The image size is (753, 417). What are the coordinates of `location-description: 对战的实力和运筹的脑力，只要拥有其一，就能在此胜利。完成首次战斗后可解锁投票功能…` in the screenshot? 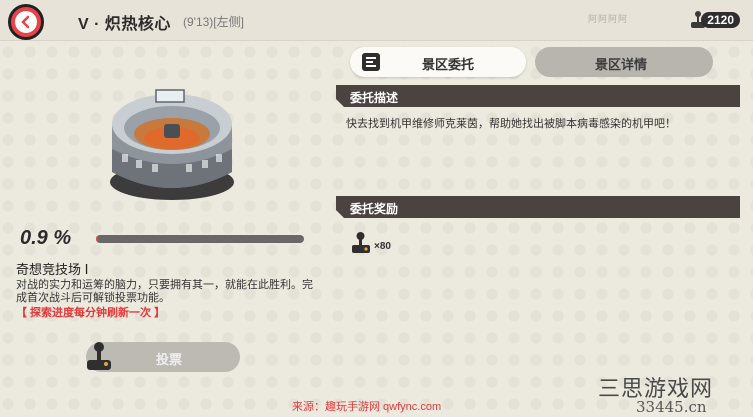 It's located at (164, 291).